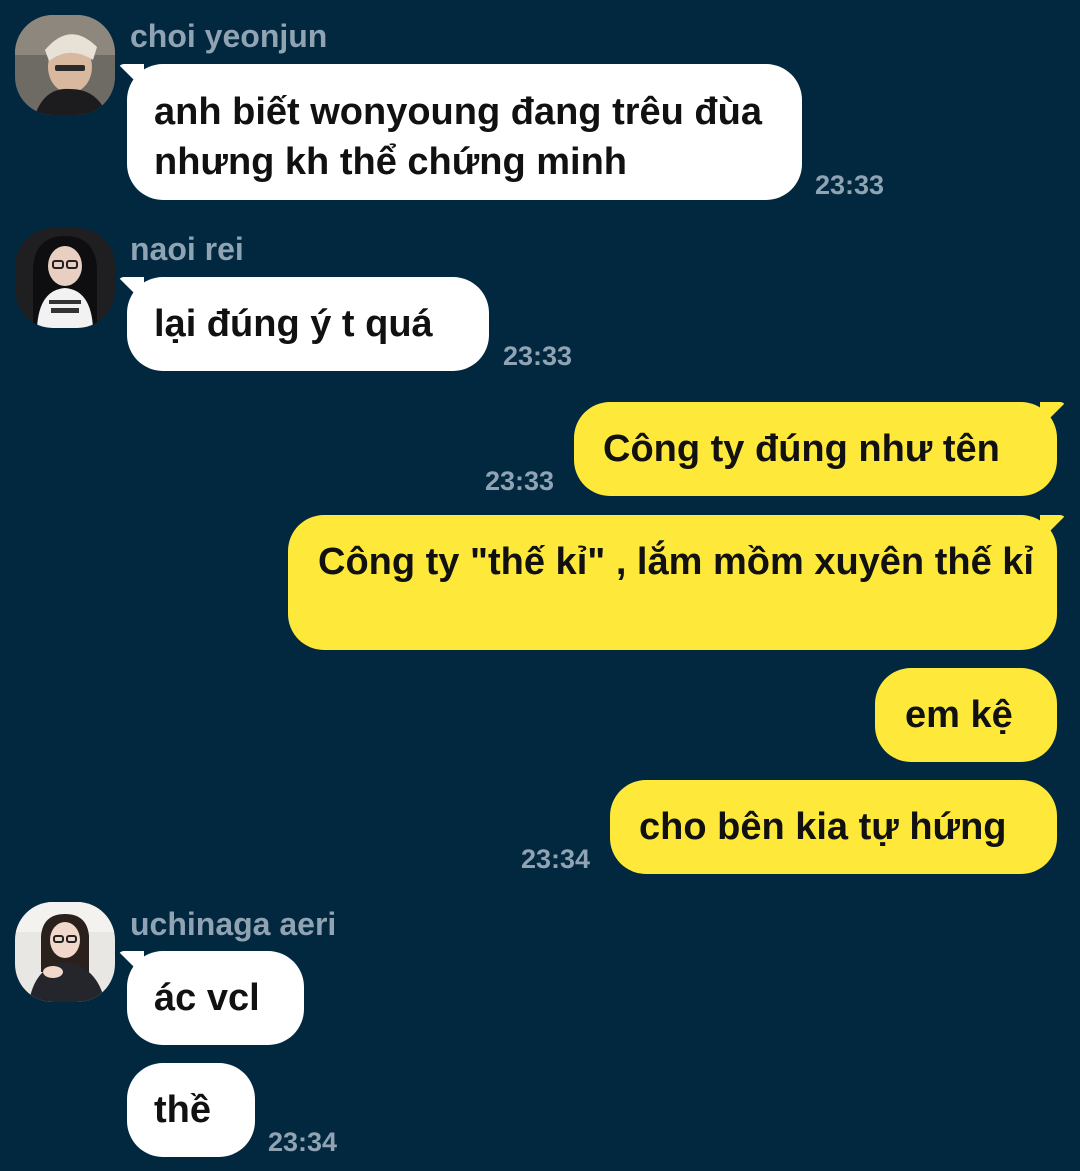 This screenshot has height=1171, width=1080. What do you see at coordinates (182, 1110) in the screenshot?
I see `message-text: thề` at bounding box center [182, 1110].